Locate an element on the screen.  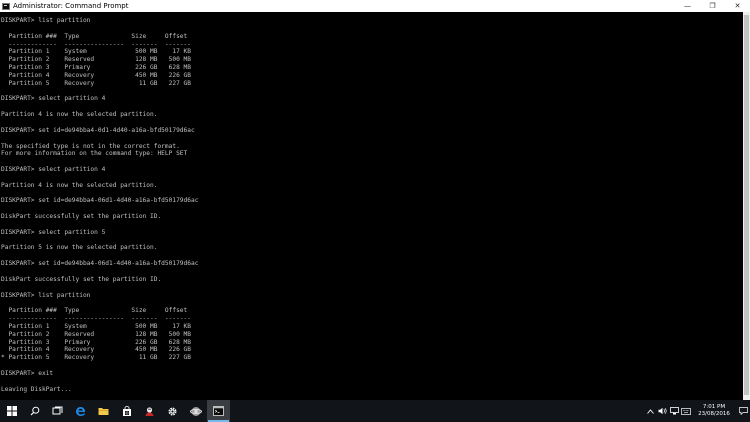
file-explorer-button is located at coordinates (103, 411).